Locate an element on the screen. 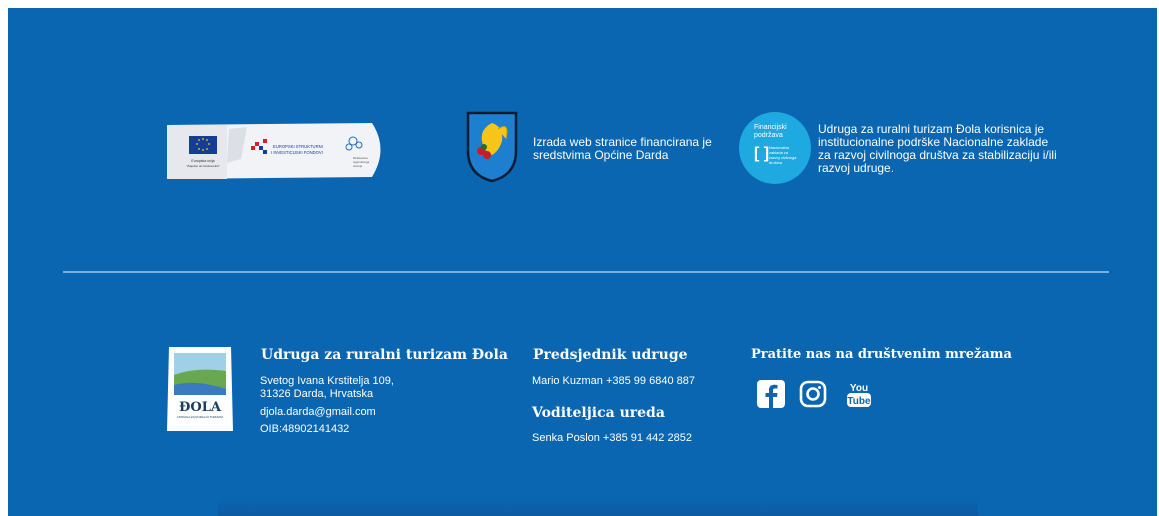 This screenshot has height=516, width=1159. manager-title: Voditeljica ureda is located at coordinates (598, 413).